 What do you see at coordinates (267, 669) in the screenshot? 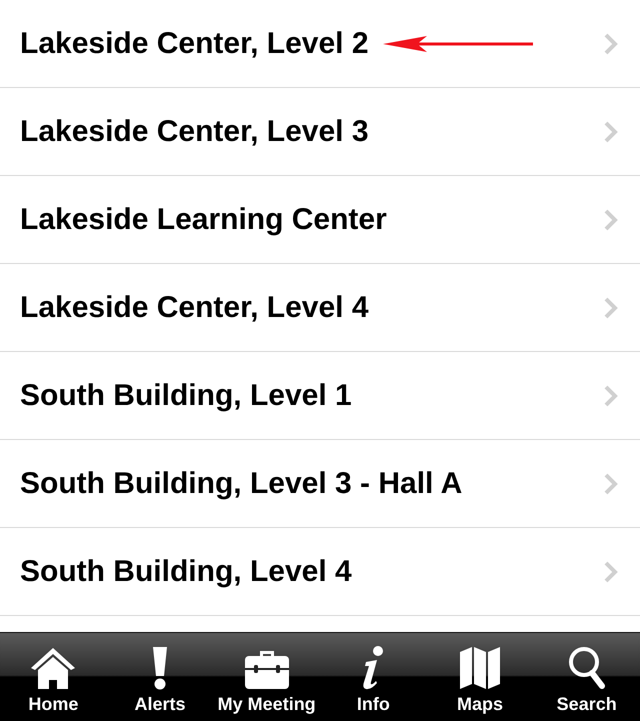
I see `briefcase-icon` at bounding box center [267, 669].